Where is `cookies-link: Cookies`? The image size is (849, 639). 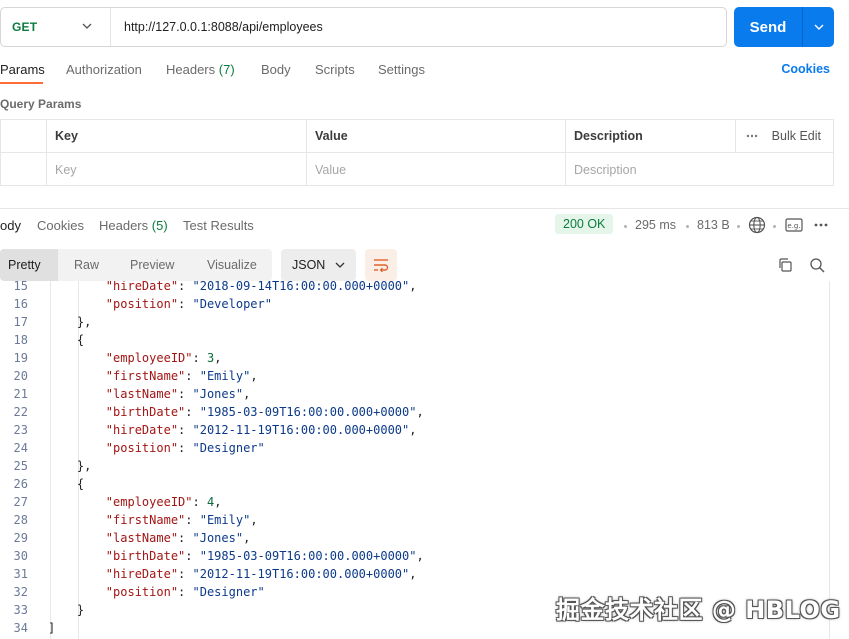 cookies-link: Cookies is located at coordinates (805, 69).